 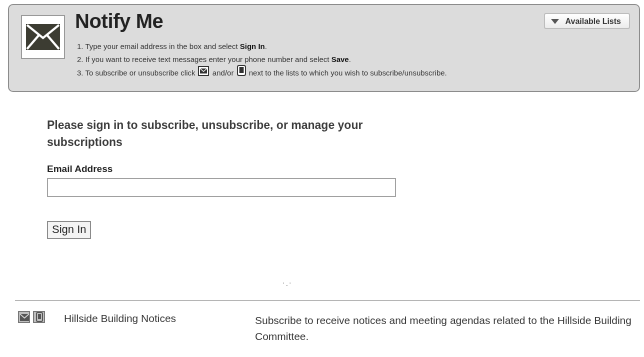 What do you see at coordinates (120, 319) in the screenshot?
I see `list-name: Hillside Building Notices` at bounding box center [120, 319].